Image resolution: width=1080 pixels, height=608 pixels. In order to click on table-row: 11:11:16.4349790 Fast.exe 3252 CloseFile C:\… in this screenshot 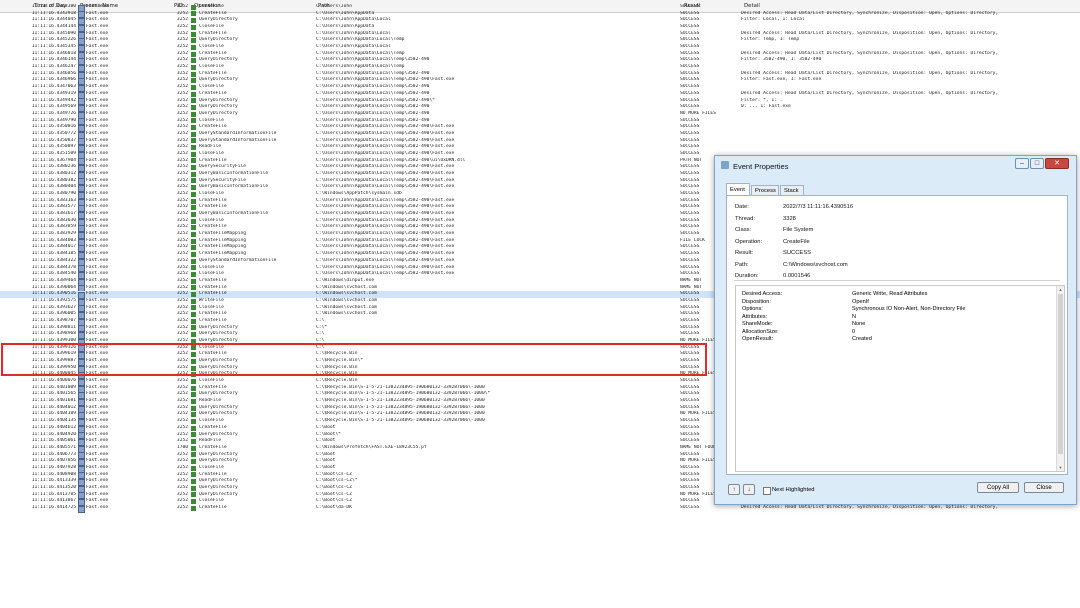, I will do `click(540, 121)`.